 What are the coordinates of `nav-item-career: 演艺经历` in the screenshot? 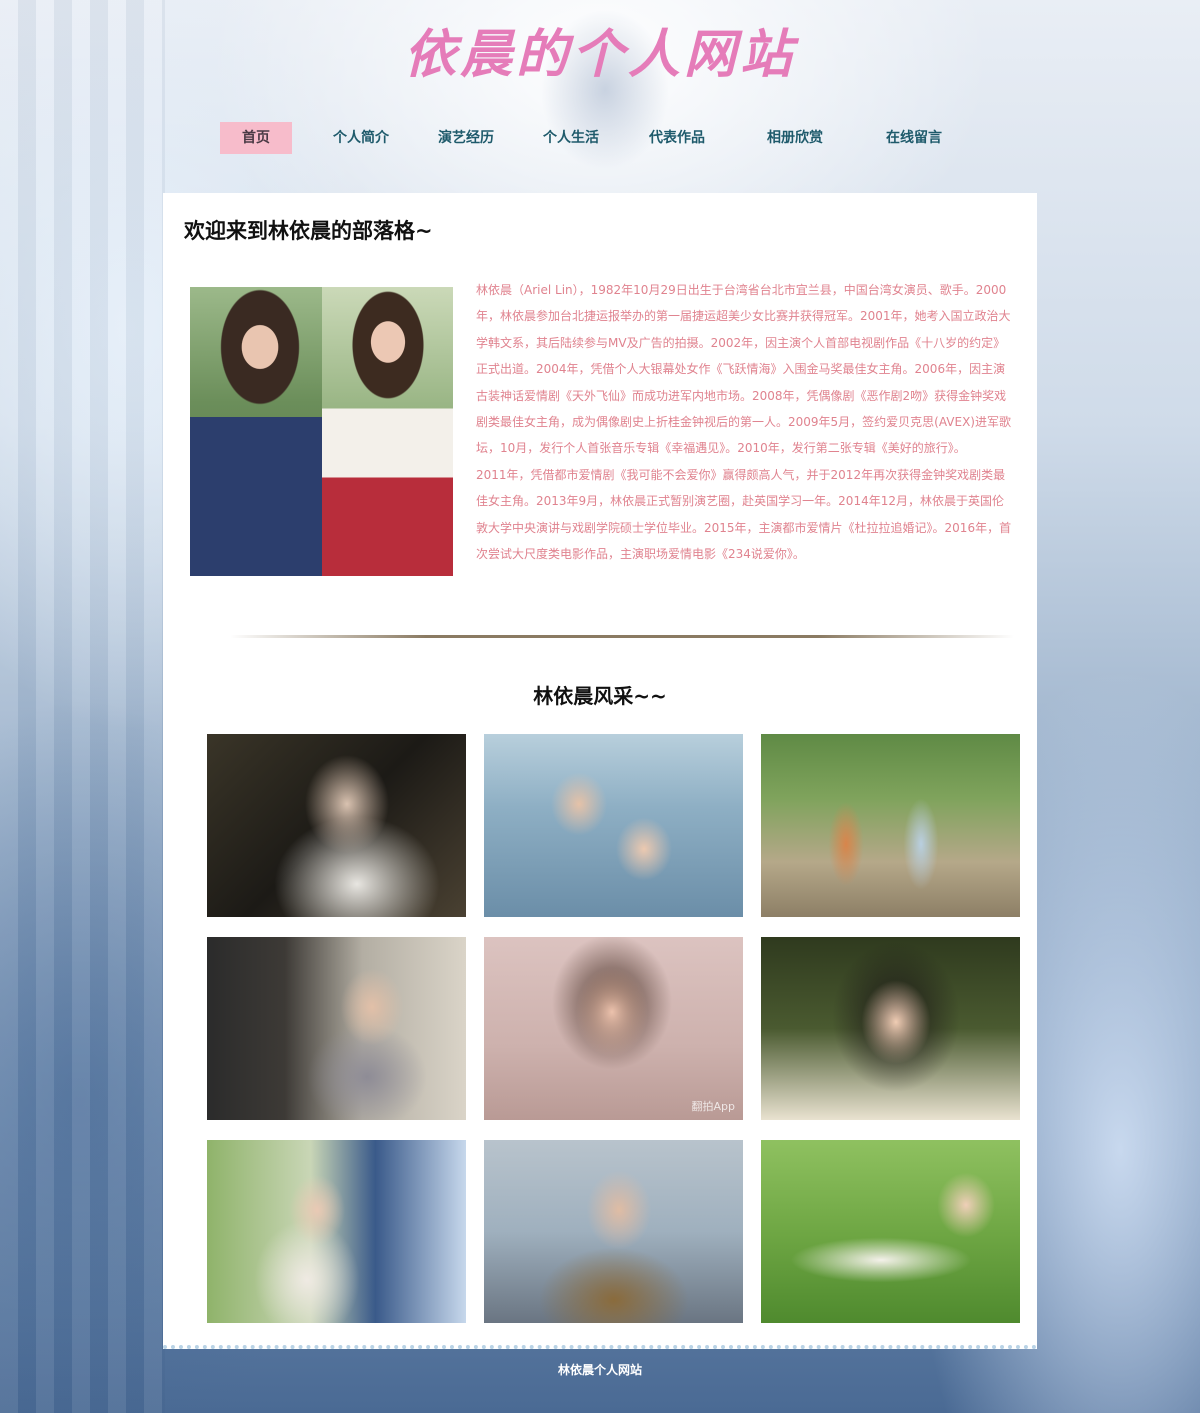 It's located at (466, 138).